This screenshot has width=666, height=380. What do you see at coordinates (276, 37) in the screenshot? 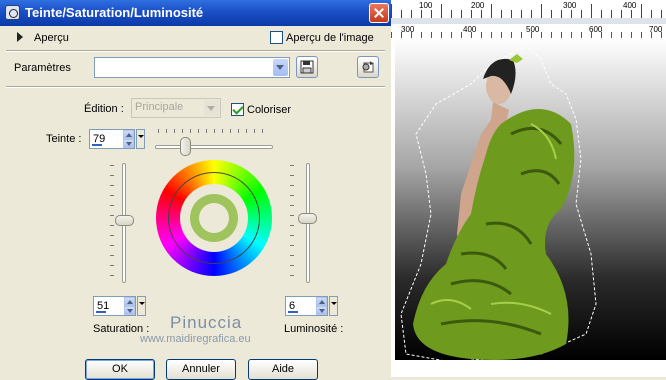
I see `apercu-image-checkbox` at bounding box center [276, 37].